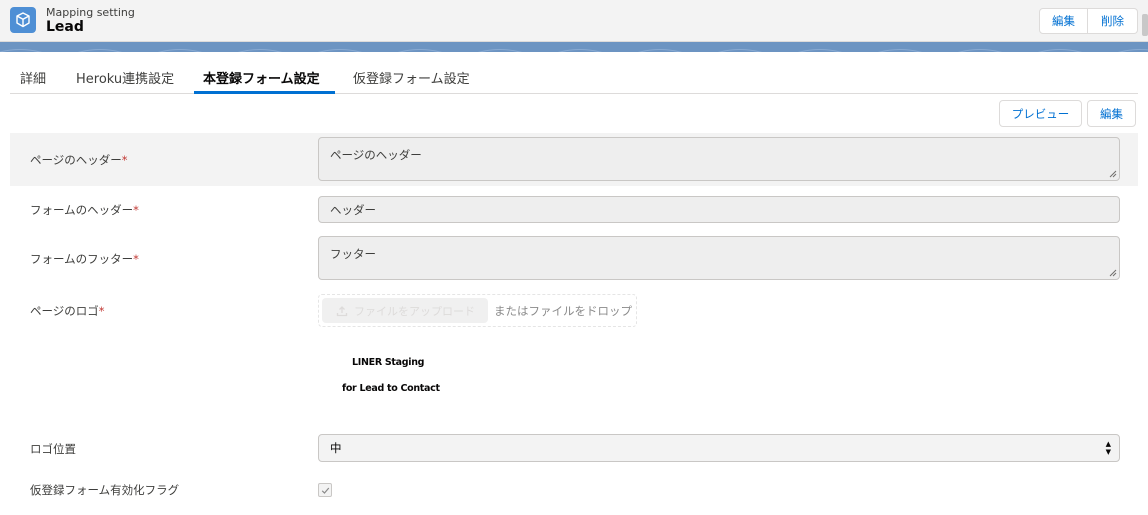  Describe the element at coordinates (23, 20) in the screenshot. I see `cube-icon` at that location.